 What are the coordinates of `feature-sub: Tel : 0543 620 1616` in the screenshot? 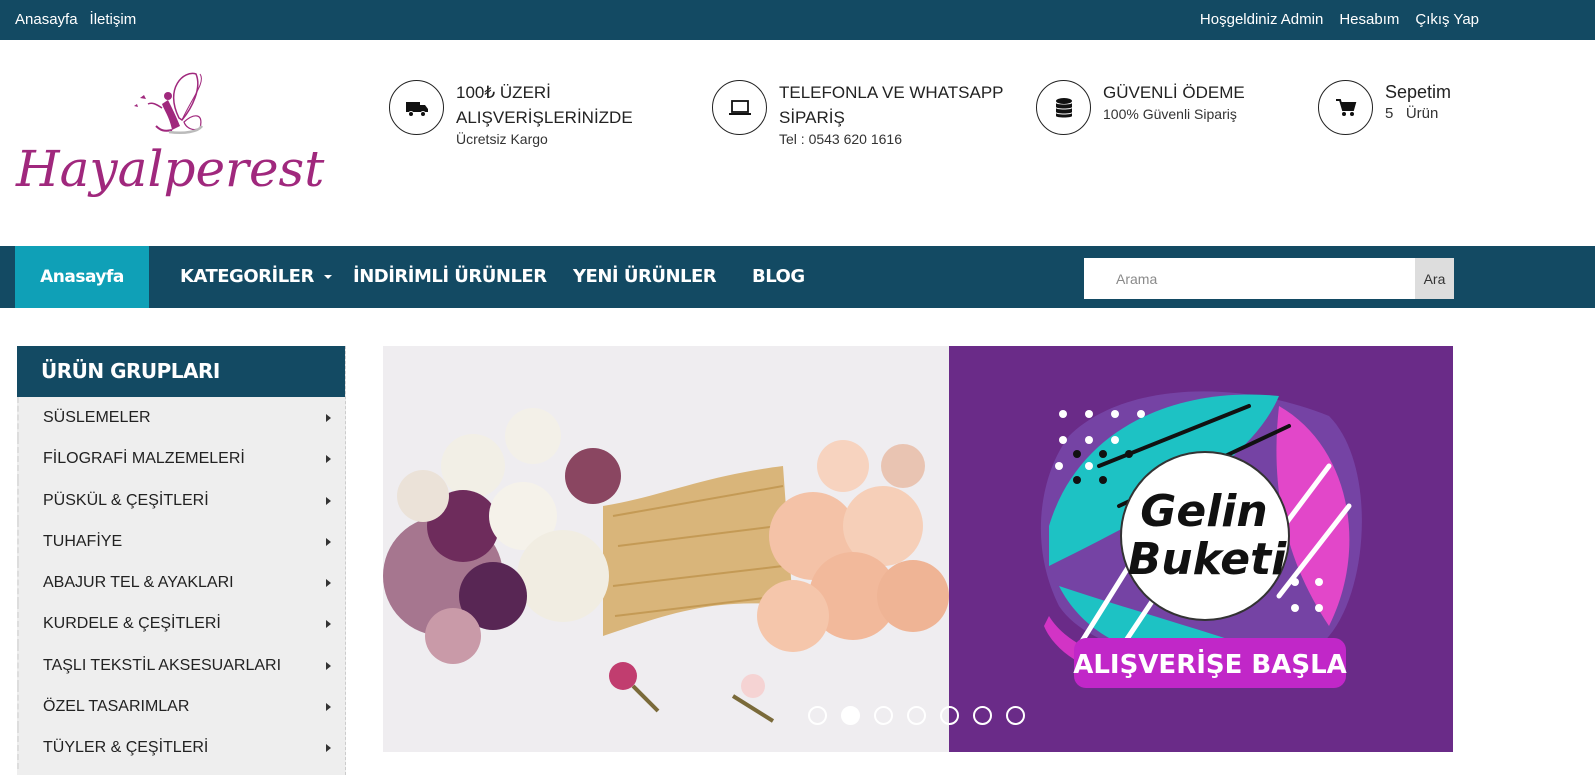 It's located at (840, 139).